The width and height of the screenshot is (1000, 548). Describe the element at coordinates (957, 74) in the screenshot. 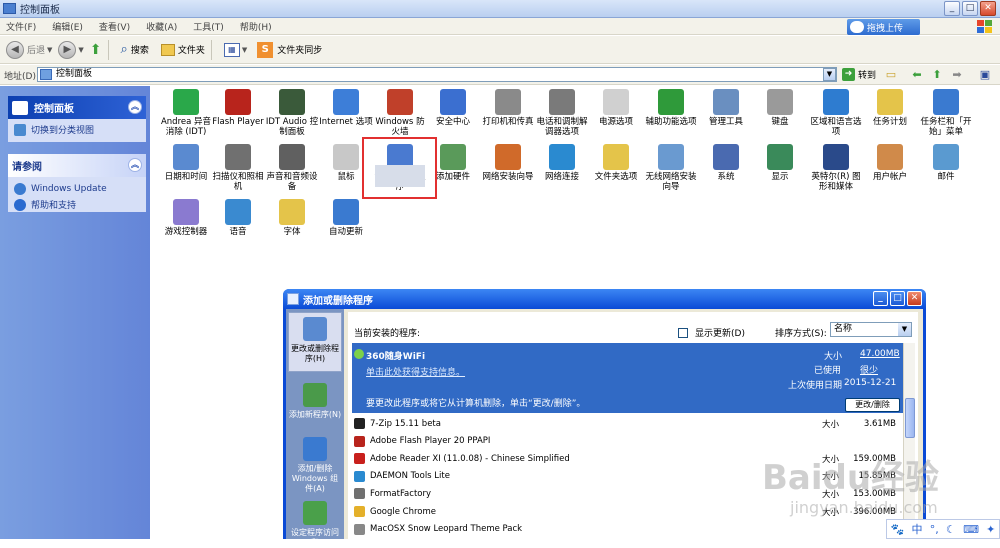

I see `nav-forward-icon: ➡` at that location.